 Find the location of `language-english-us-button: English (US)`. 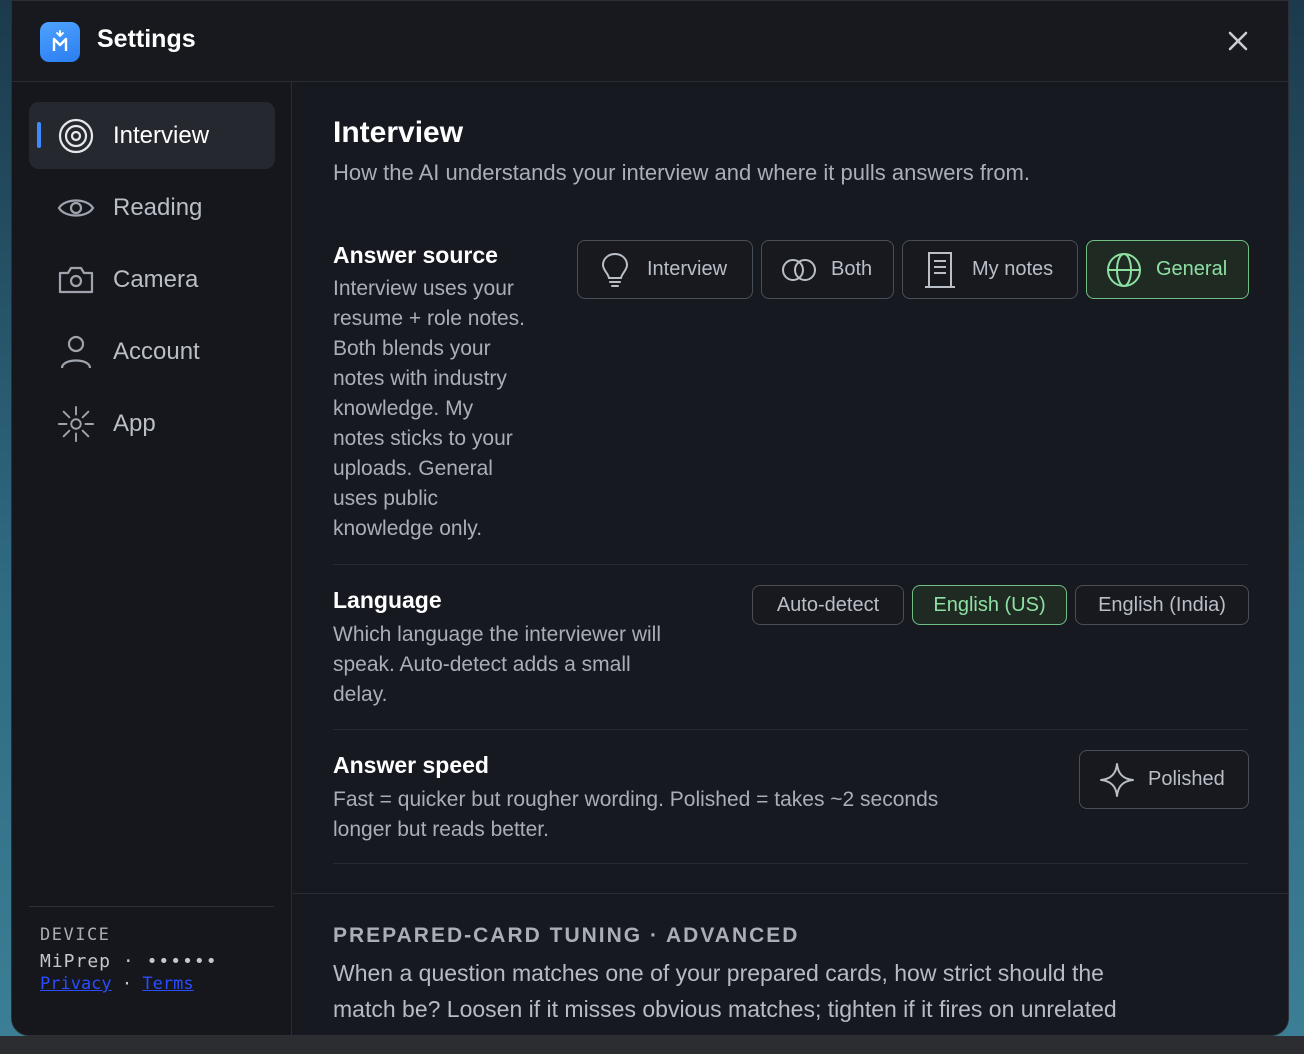

language-english-us-button: English (US) is located at coordinates (989, 605).